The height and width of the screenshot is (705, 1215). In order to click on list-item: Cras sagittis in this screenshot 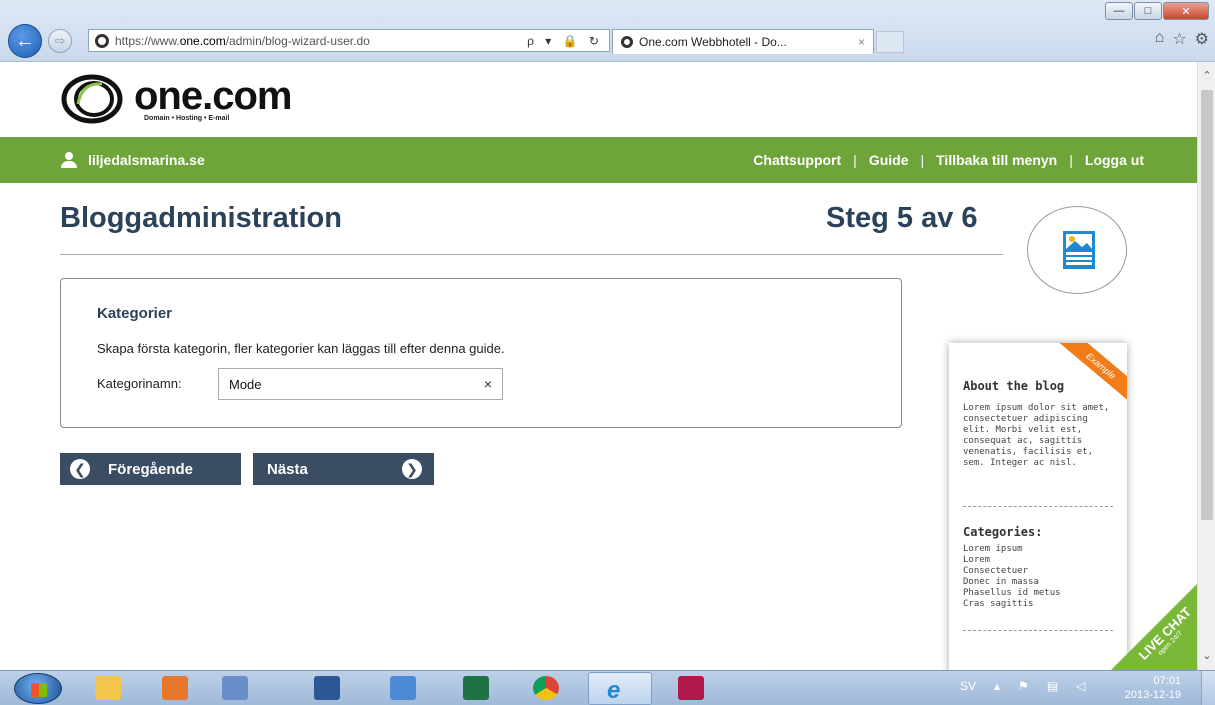, I will do `click(998, 604)`.